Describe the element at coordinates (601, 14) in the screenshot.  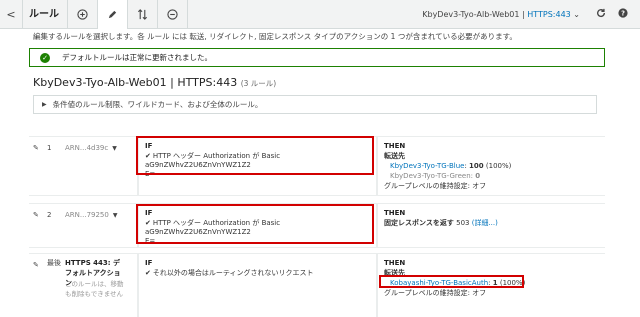
I see `refresh-icon` at that location.